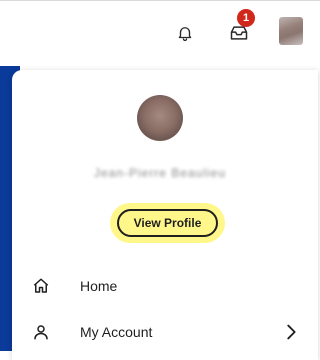 The width and height of the screenshot is (320, 360). I want to click on chevron-right-icon, so click(291, 332).